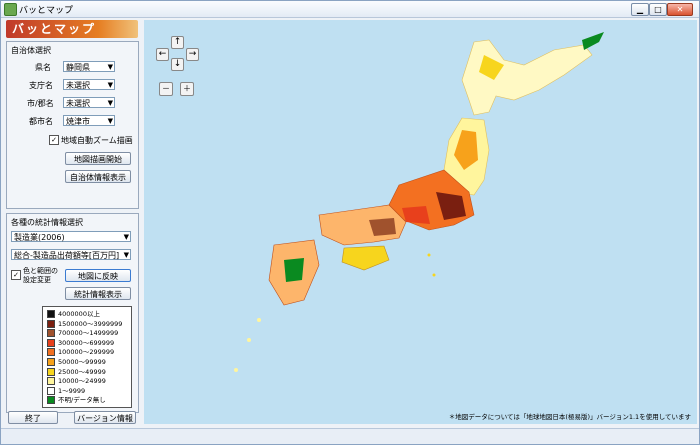 The width and height of the screenshot is (700, 445). What do you see at coordinates (97, 140) in the screenshot?
I see `auto-zoom-label: 地域自動ズーム描画` at bounding box center [97, 140].